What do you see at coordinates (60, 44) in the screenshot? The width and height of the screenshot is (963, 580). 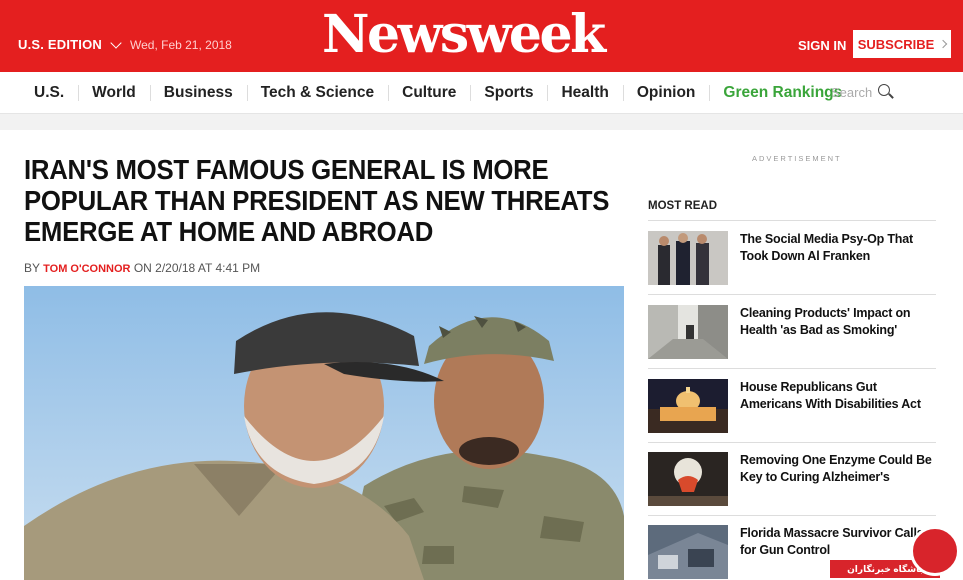 I see `edition-label: U.S. EDITION` at bounding box center [60, 44].